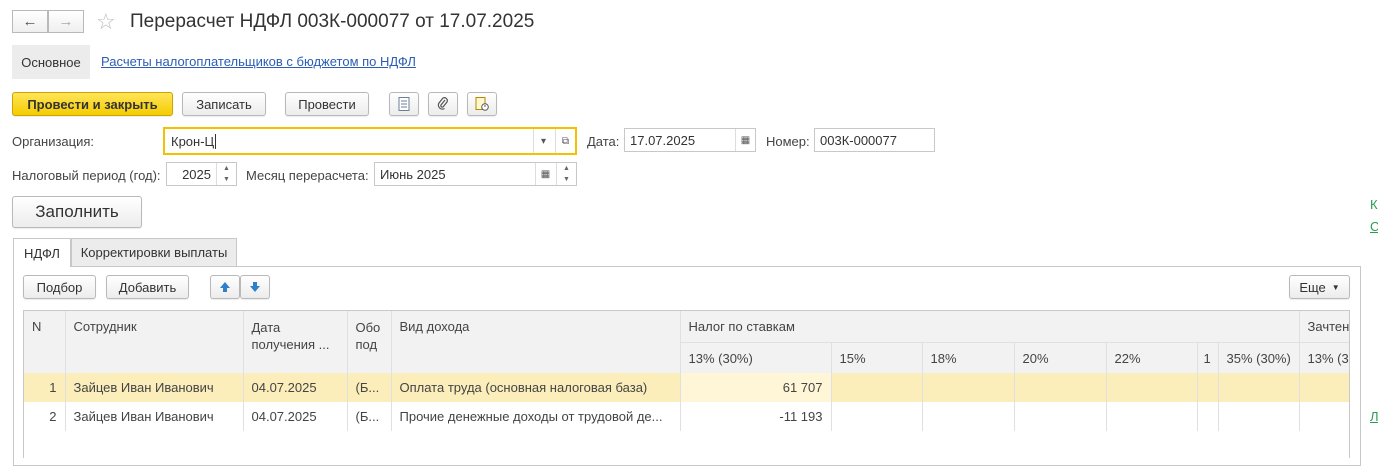 This screenshot has width=1378, height=466. What do you see at coordinates (1324, 327) in the screenshot?
I see `col-credited: Зачтено` at bounding box center [1324, 327].